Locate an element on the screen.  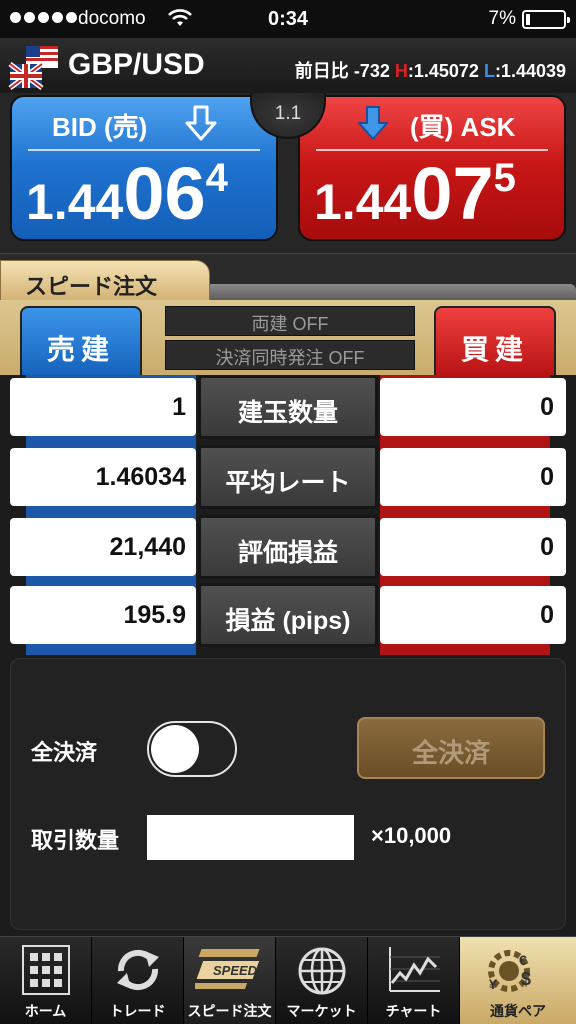
nav-home: ホーム is located at coordinates (46, 980).